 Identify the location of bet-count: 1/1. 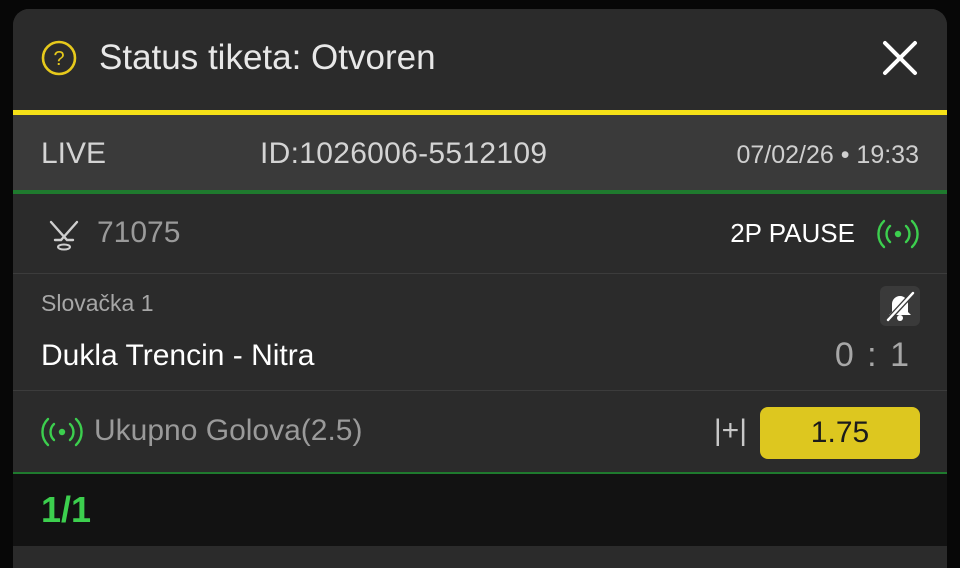
(66, 509).